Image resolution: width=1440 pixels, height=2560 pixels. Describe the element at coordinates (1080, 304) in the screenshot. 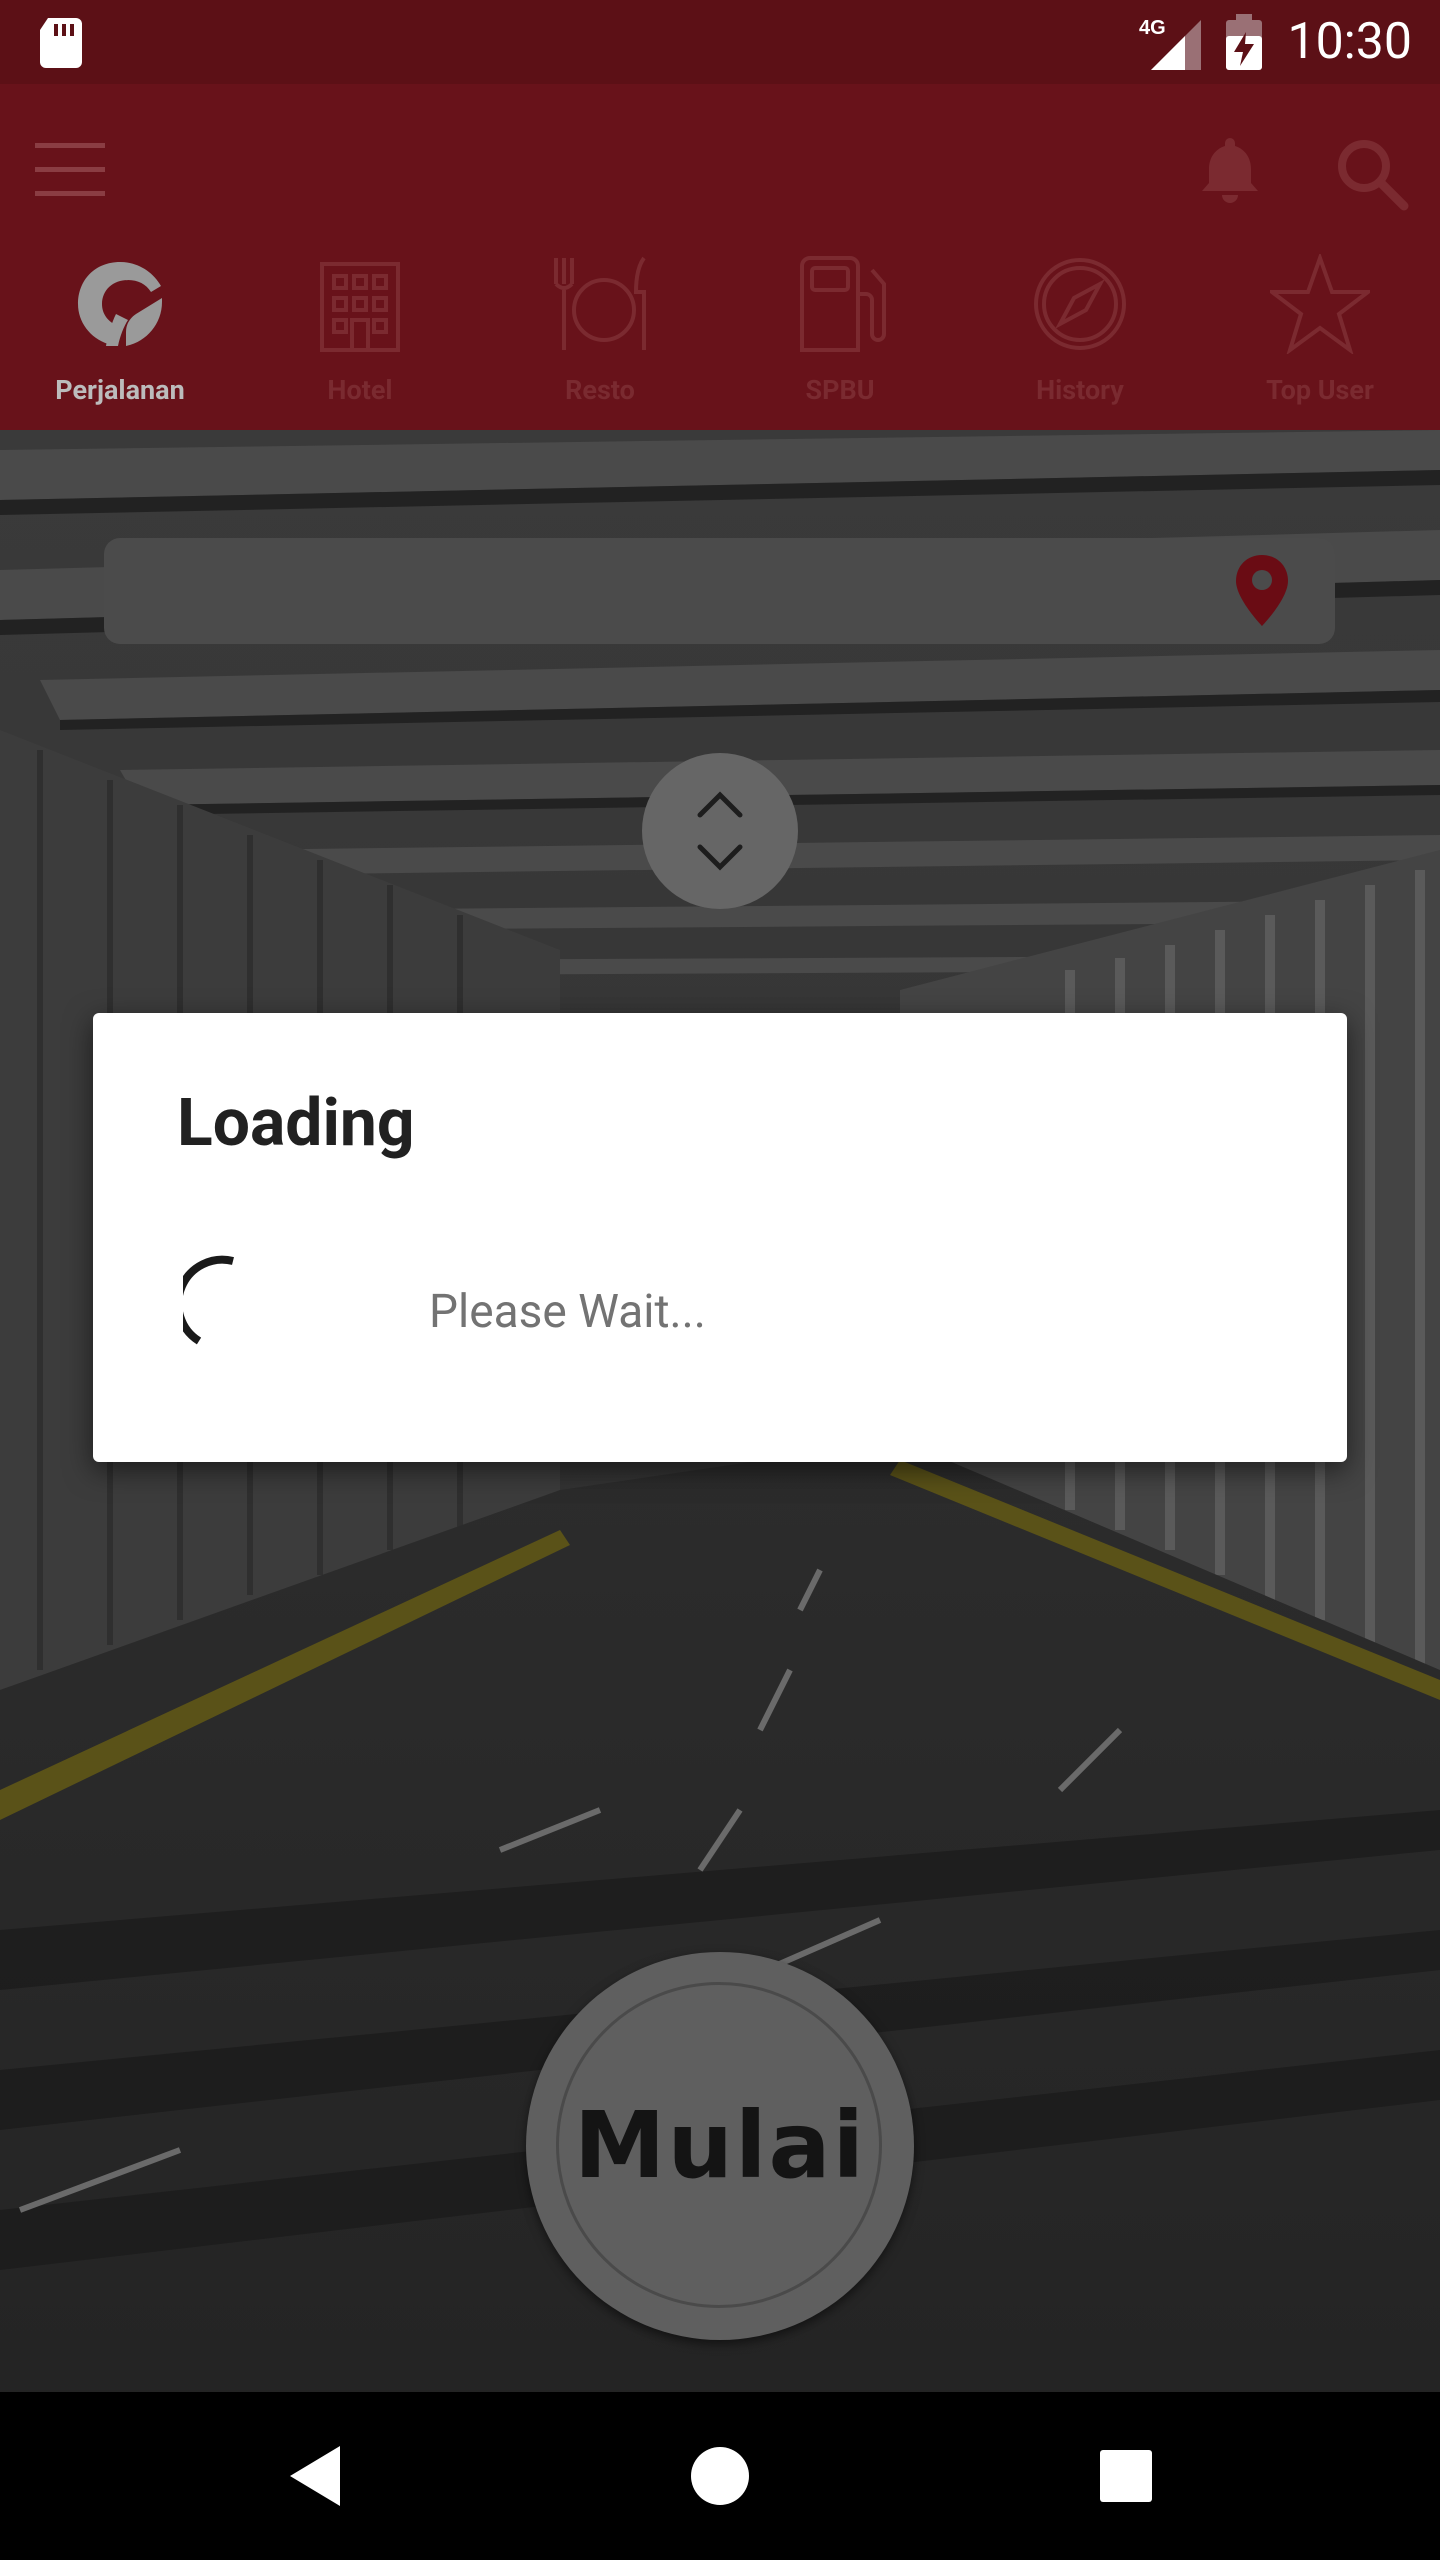

I see `compass-icon` at that location.